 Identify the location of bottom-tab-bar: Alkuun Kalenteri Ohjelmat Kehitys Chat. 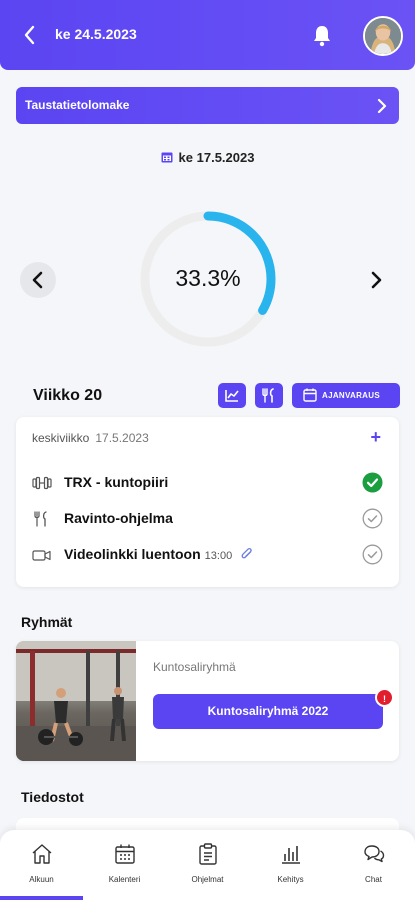
(207, 865).